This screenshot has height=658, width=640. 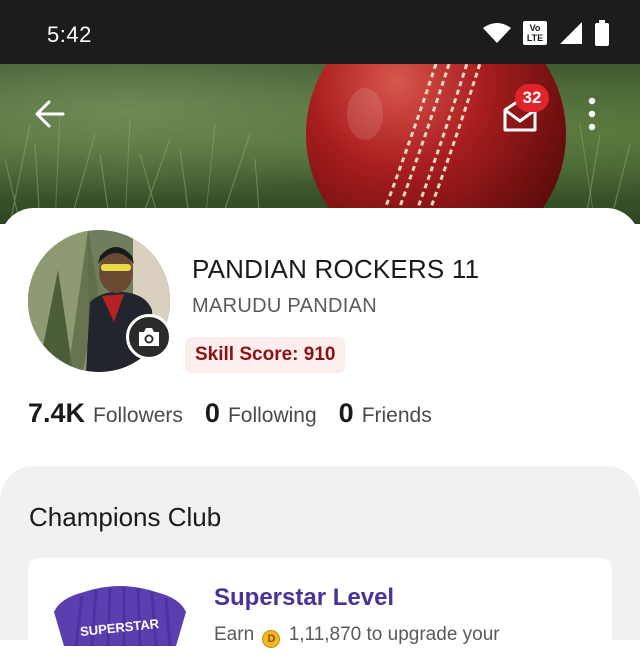 I want to click on social-stats: 7.4K Followers 0 Following 0 Friends, so click(x=241, y=420).